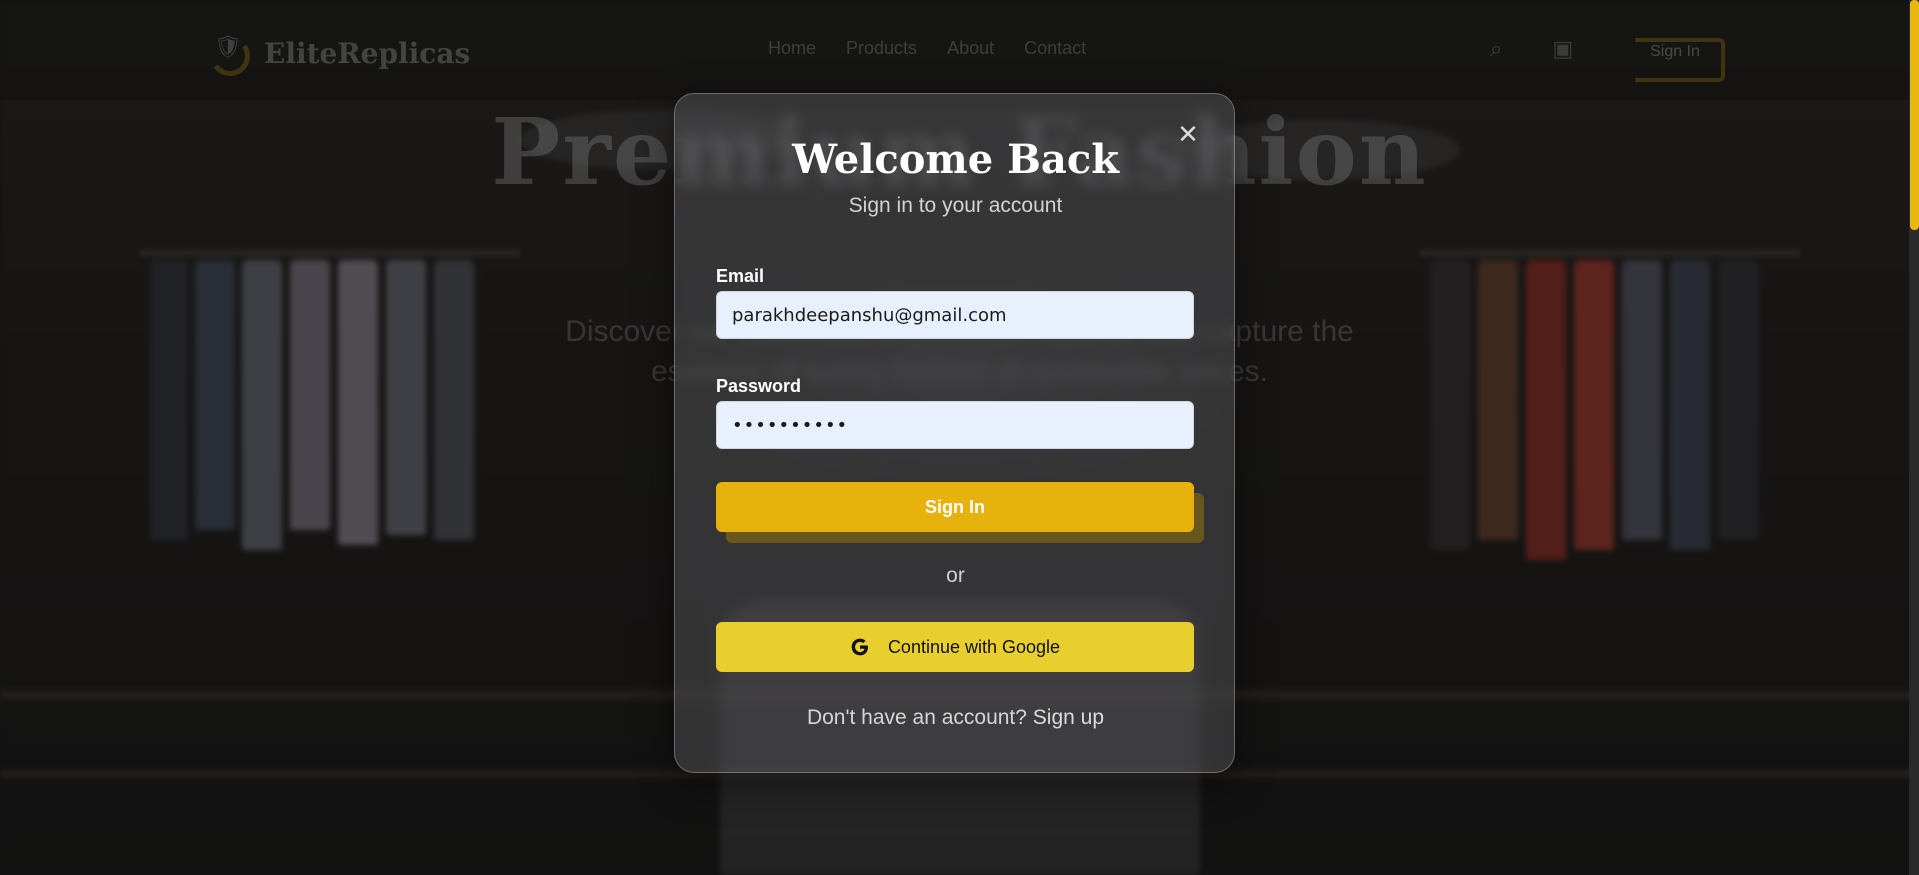  What do you see at coordinates (1068, 717) in the screenshot?
I see `signup-link: Sign up` at bounding box center [1068, 717].